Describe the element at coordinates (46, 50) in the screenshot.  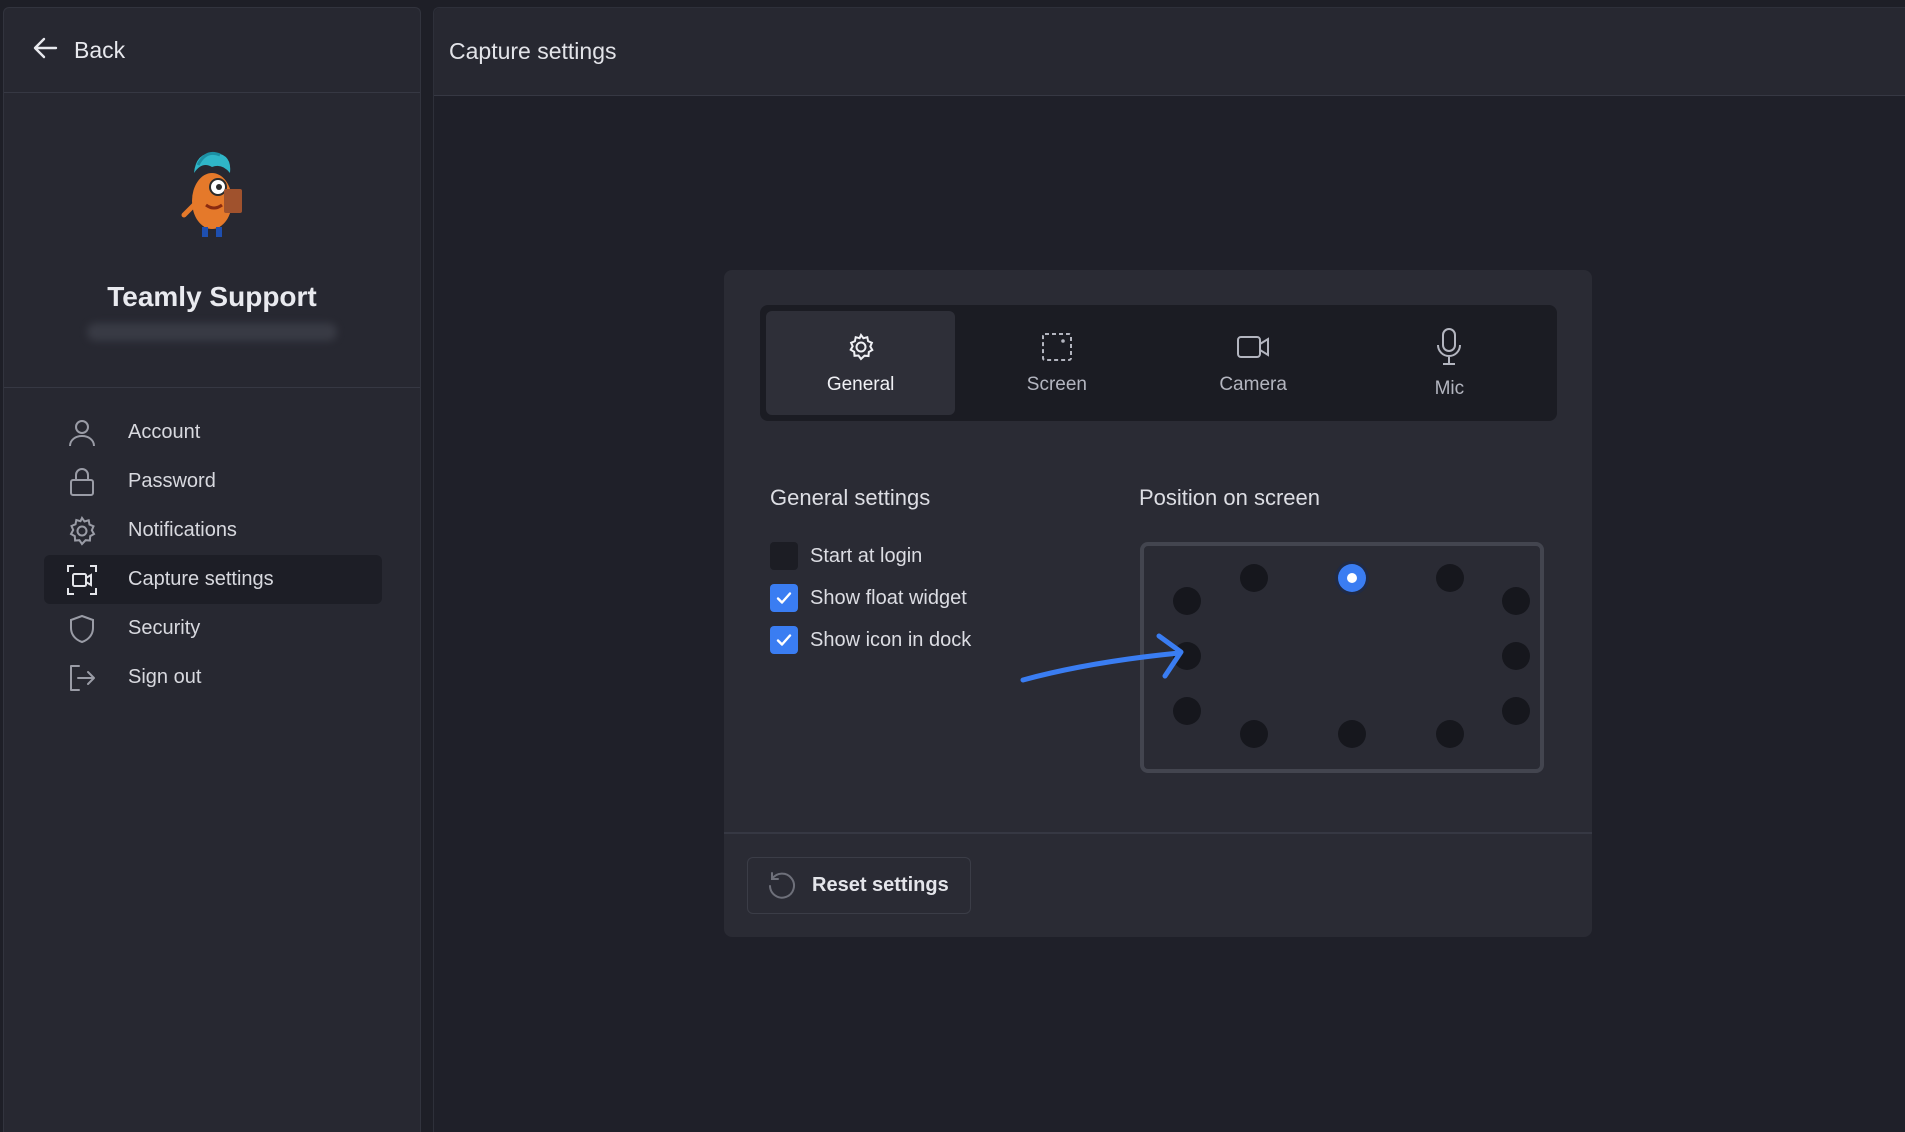
I see `arrow-left-icon` at that location.